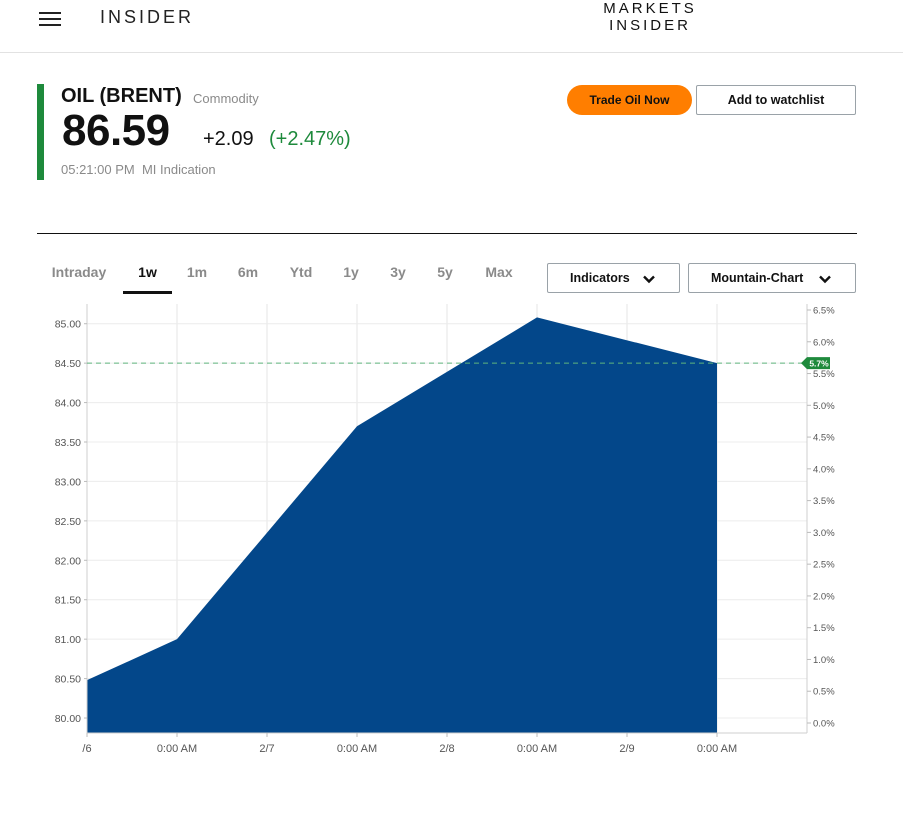 Image resolution: width=903 pixels, height=815 pixels. I want to click on price-change-percent: (+2.47%), so click(310, 139).